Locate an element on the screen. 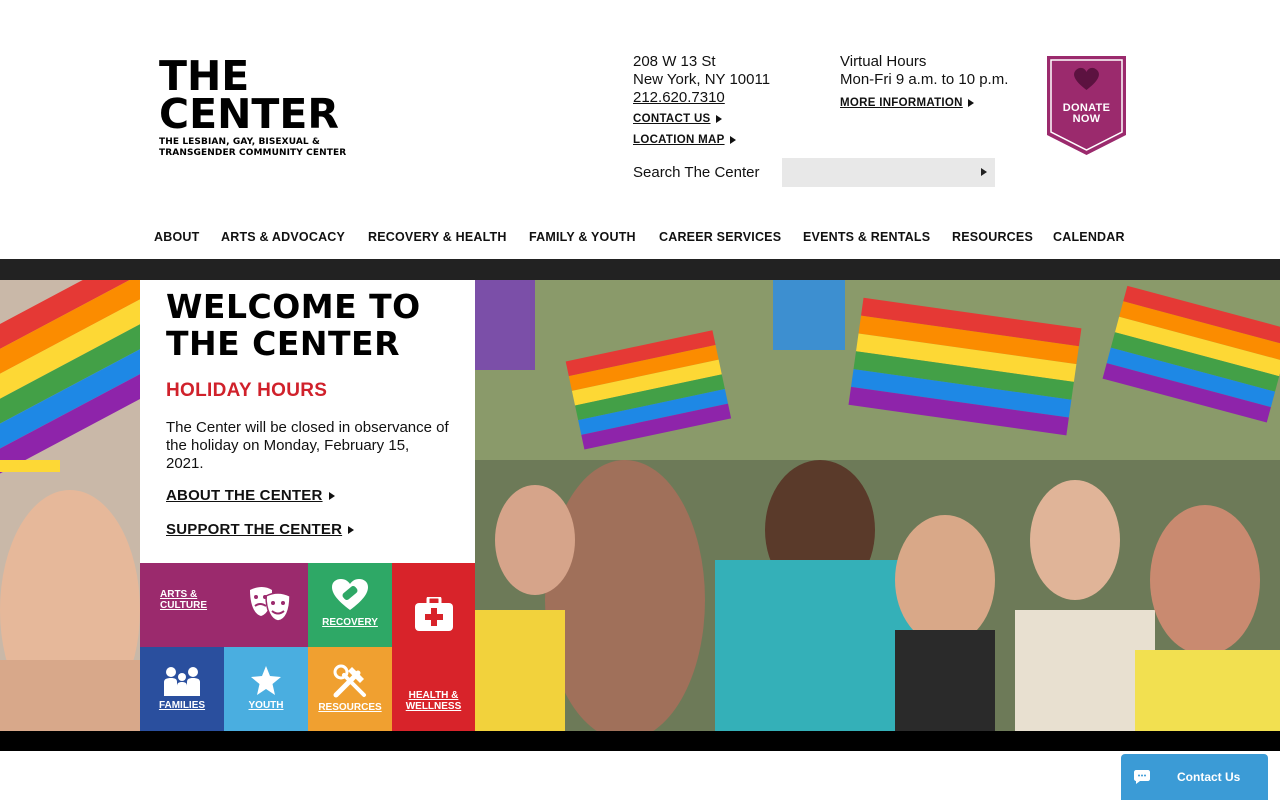 The width and height of the screenshot is (1280, 800). tile-arts-line-2: CULTURE is located at coordinates (184, 605).